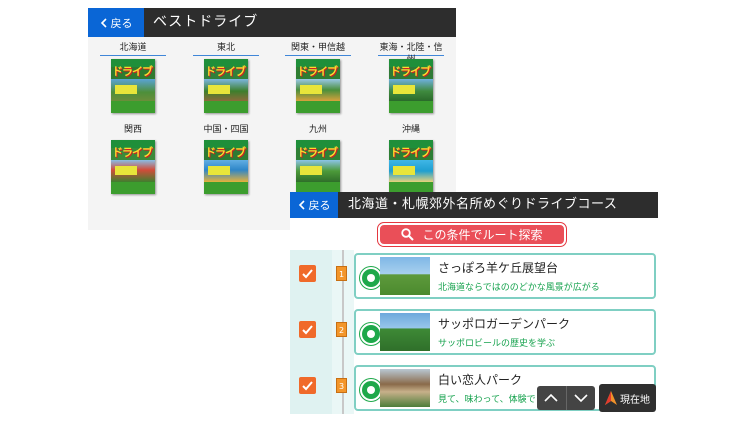  Describe the element at coordinates (132, 130) in the screenshot. I see `region-label: 関西` at that location.